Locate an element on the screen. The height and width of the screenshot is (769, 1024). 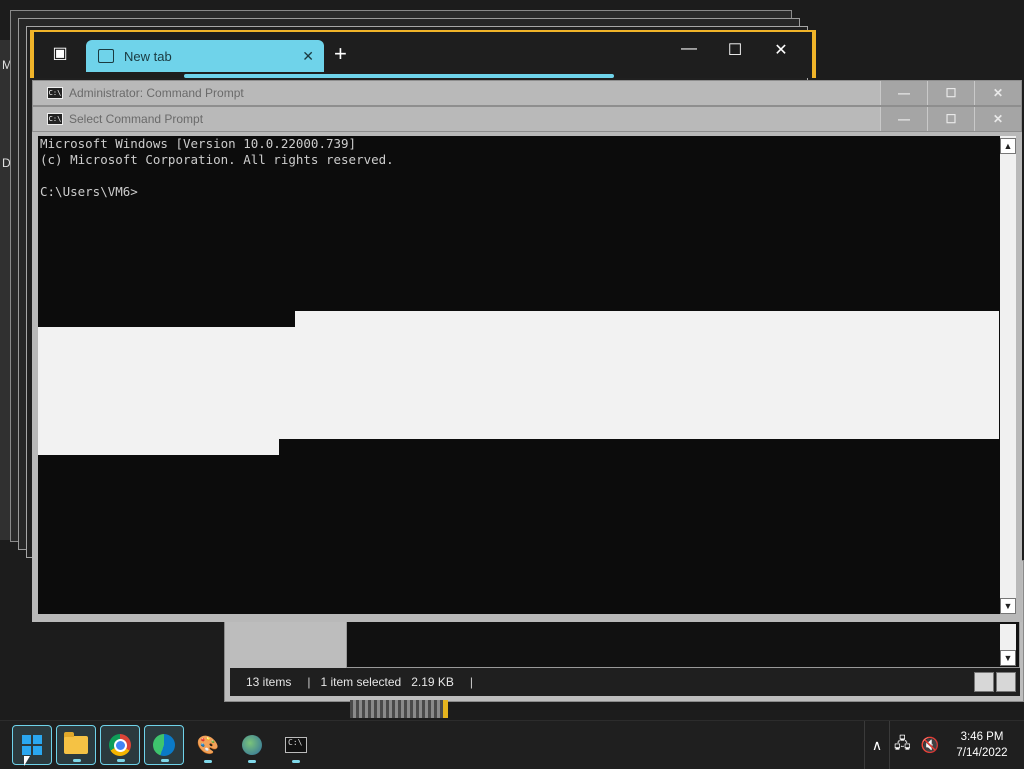
admin-cmd-title: Administrator: Command Prompt is located at coordinates (156, 93).